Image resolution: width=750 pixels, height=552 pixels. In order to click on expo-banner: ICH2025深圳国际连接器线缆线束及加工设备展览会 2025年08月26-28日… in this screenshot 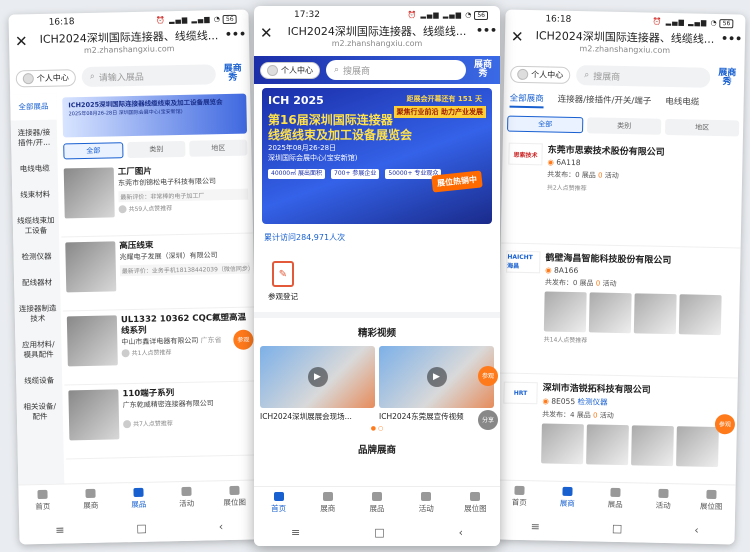, I will do `click(155, 115)`.